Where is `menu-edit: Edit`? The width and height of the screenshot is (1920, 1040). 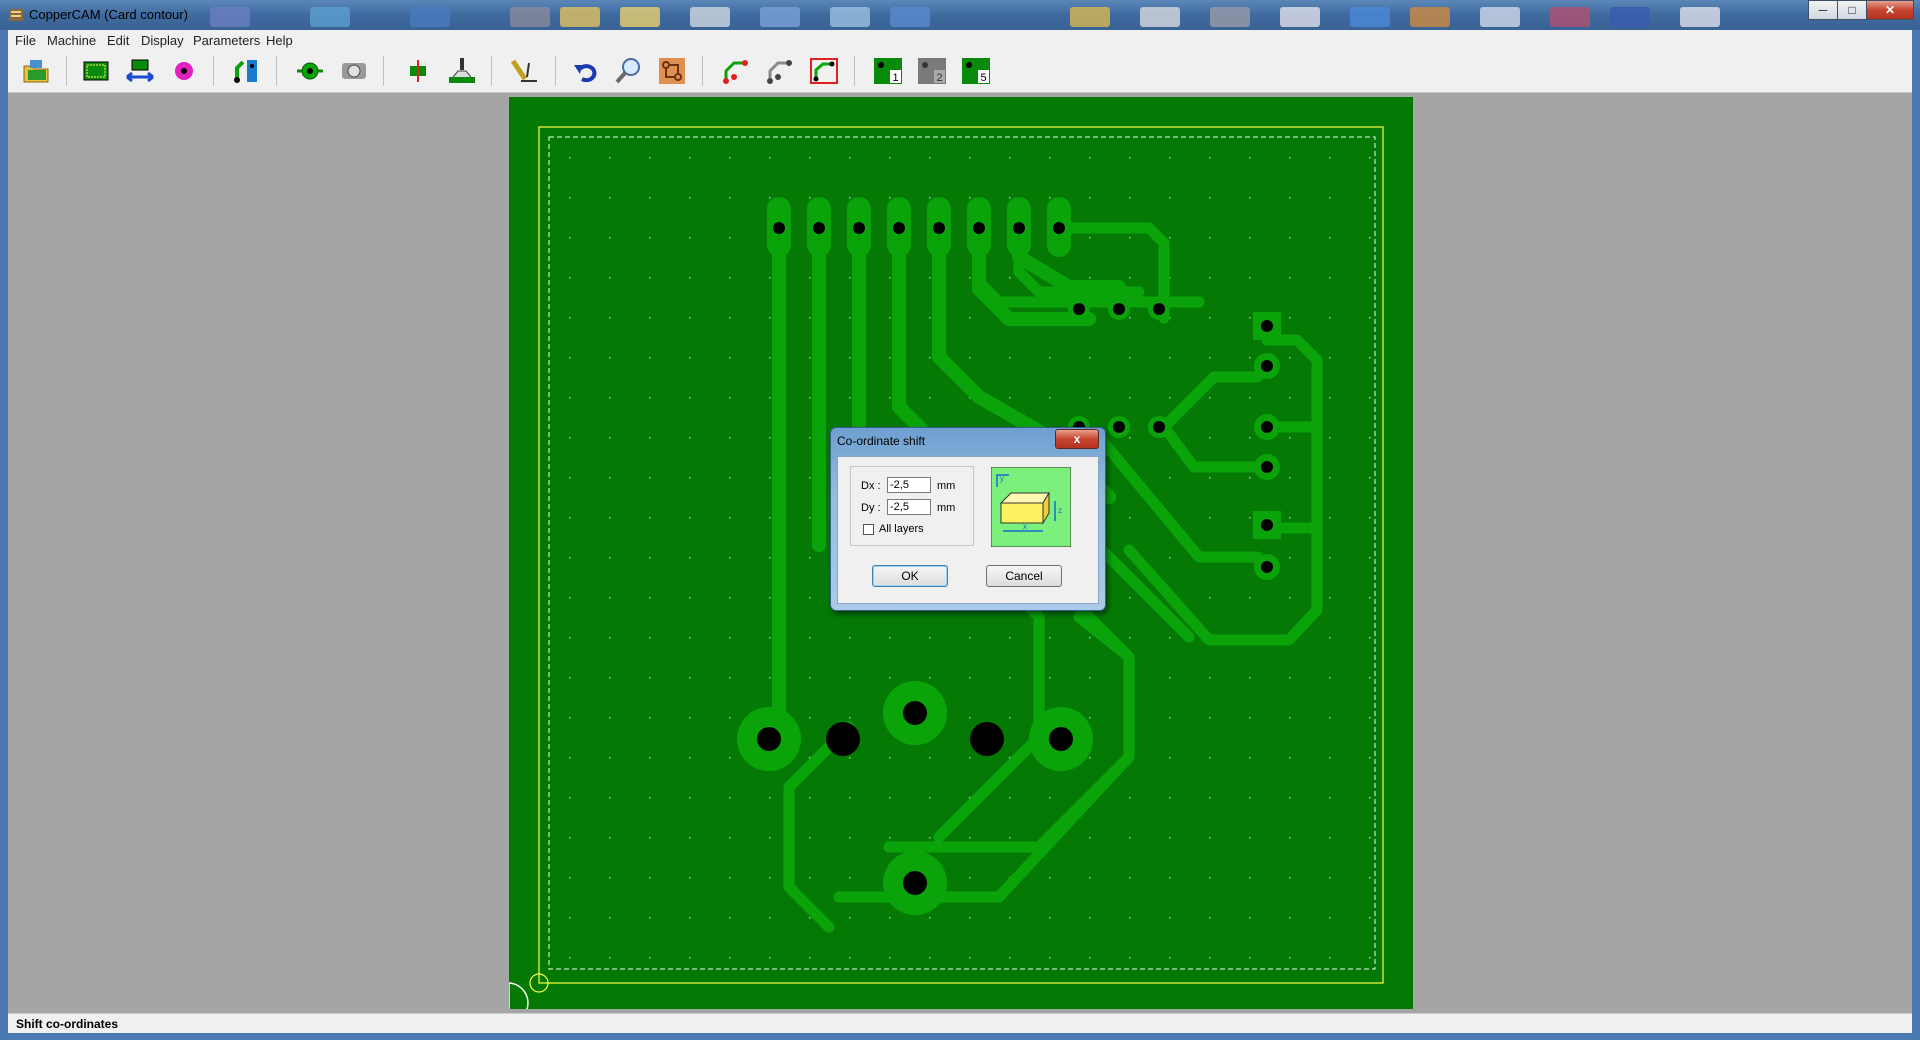 menu-edit: Edit is located at coordinates (118, 40).